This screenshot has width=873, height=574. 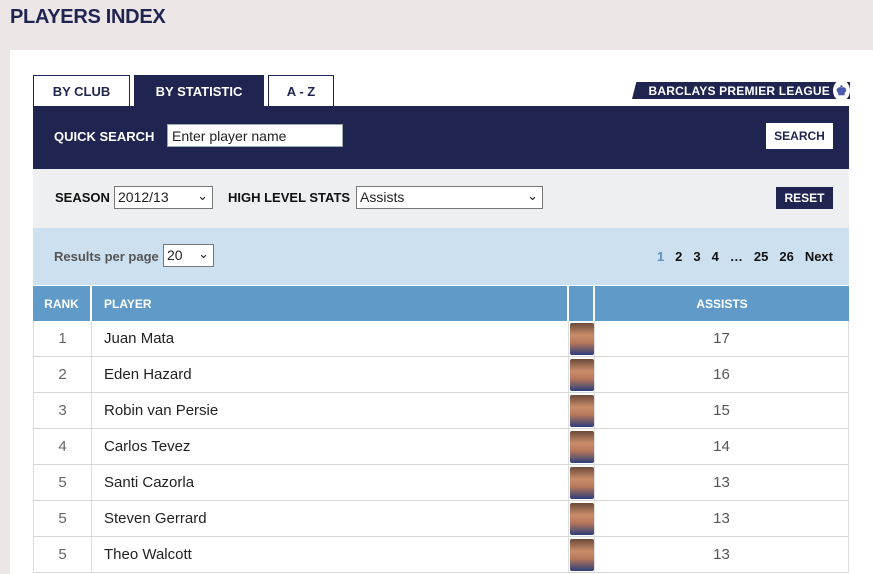 What do you see at coordinates (722, 374) in the screenshot?
I see `assists-cell: 16` at bounding box center [722, 374].